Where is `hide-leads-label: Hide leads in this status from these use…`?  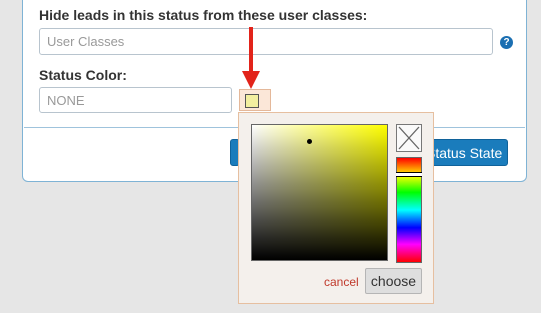 hide-leads-label: Hide leads in this status from these use… is located at coordinates (203, 15).